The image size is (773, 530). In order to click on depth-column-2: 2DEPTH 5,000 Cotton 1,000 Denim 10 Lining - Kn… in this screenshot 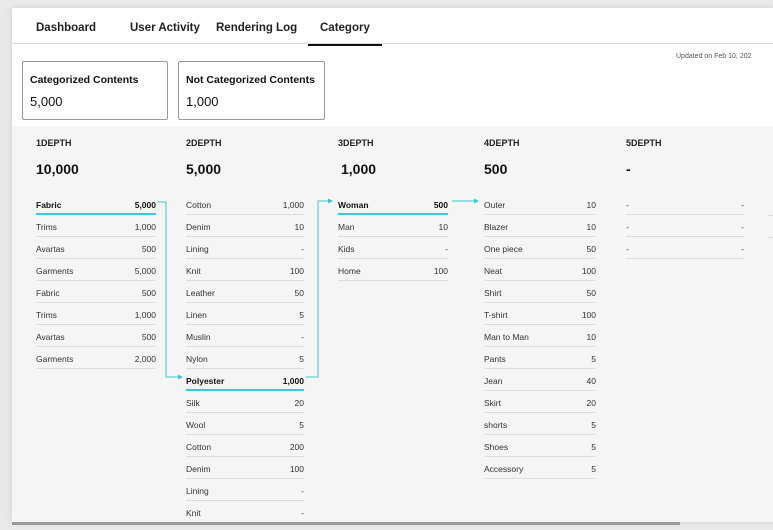, I will do `click(245, 328)`.